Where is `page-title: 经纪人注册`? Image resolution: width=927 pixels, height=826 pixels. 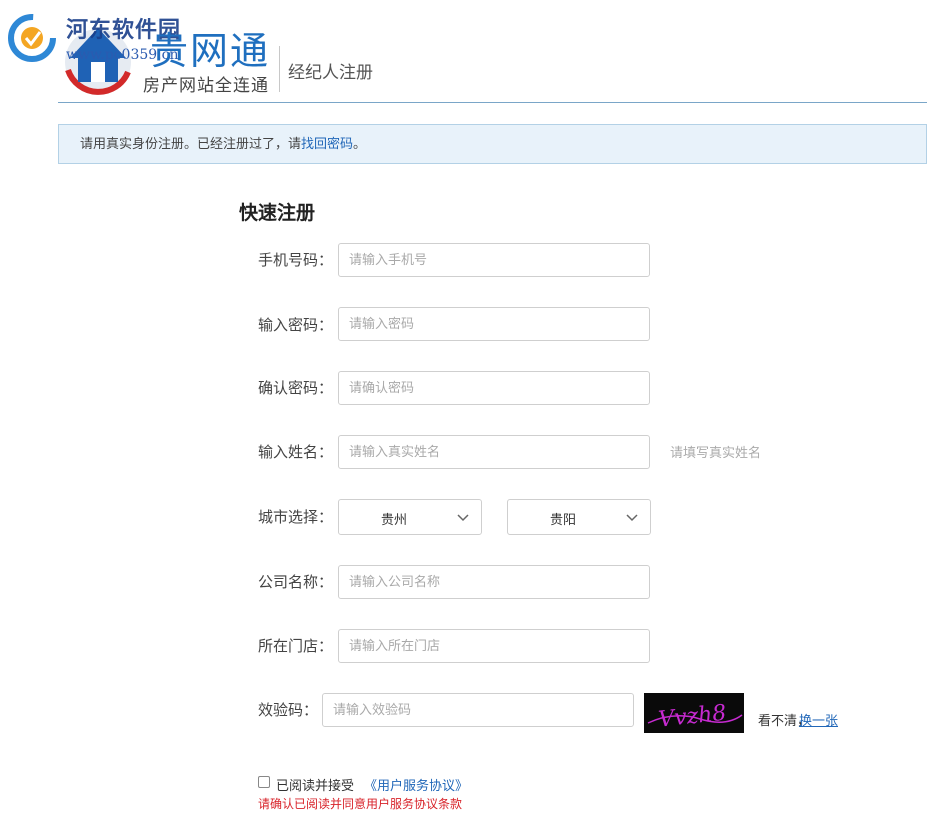 page-title: 经纪人注册 is located at coordinates (330, 73).